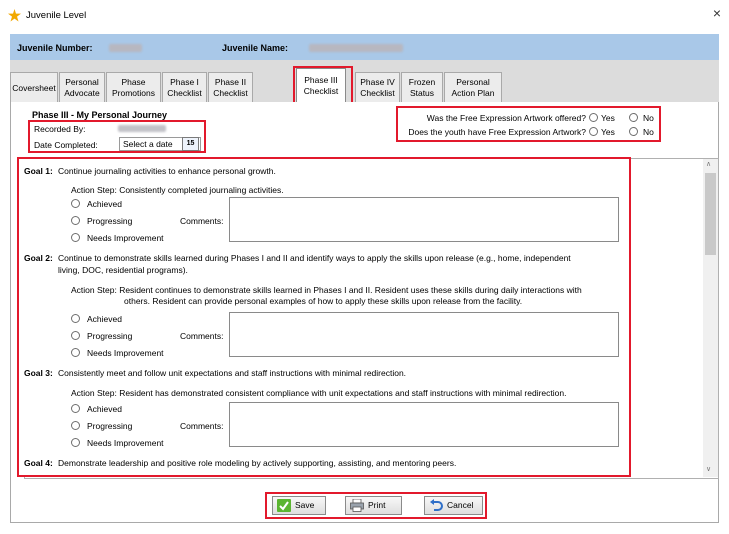 This screenshot has height=534, width=729. Describe the element at coordinates (56, 15) in the screenshot. I see `window-title: Juvenile Level` at that location.